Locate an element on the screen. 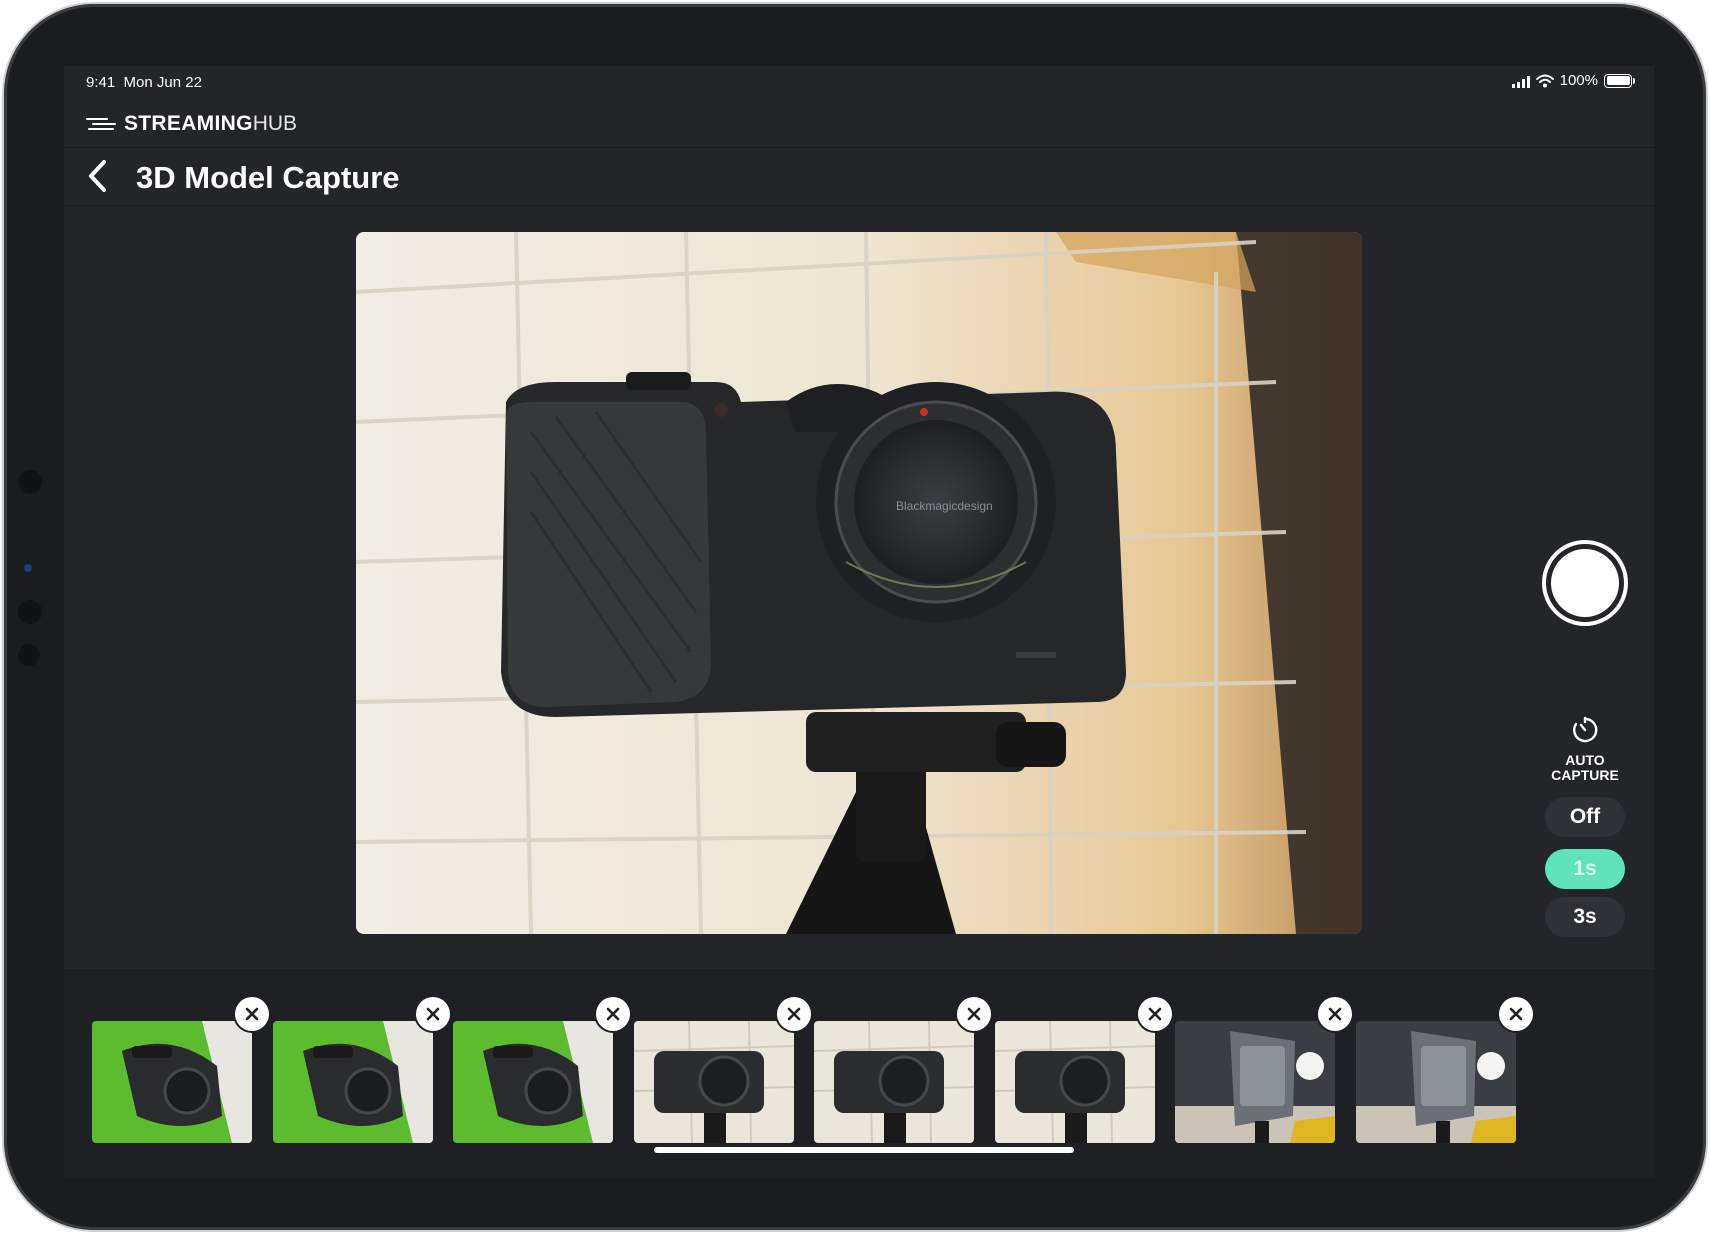  brand-strong-text: STREAMING is located at coordinates (188, 123).